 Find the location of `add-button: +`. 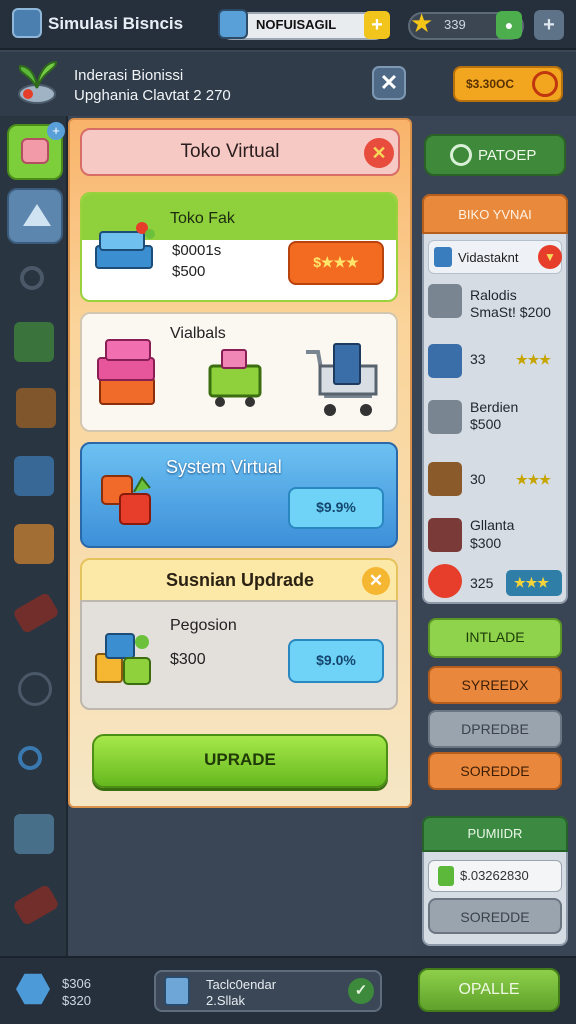

add-button: + is located at coordinates (549, 25).